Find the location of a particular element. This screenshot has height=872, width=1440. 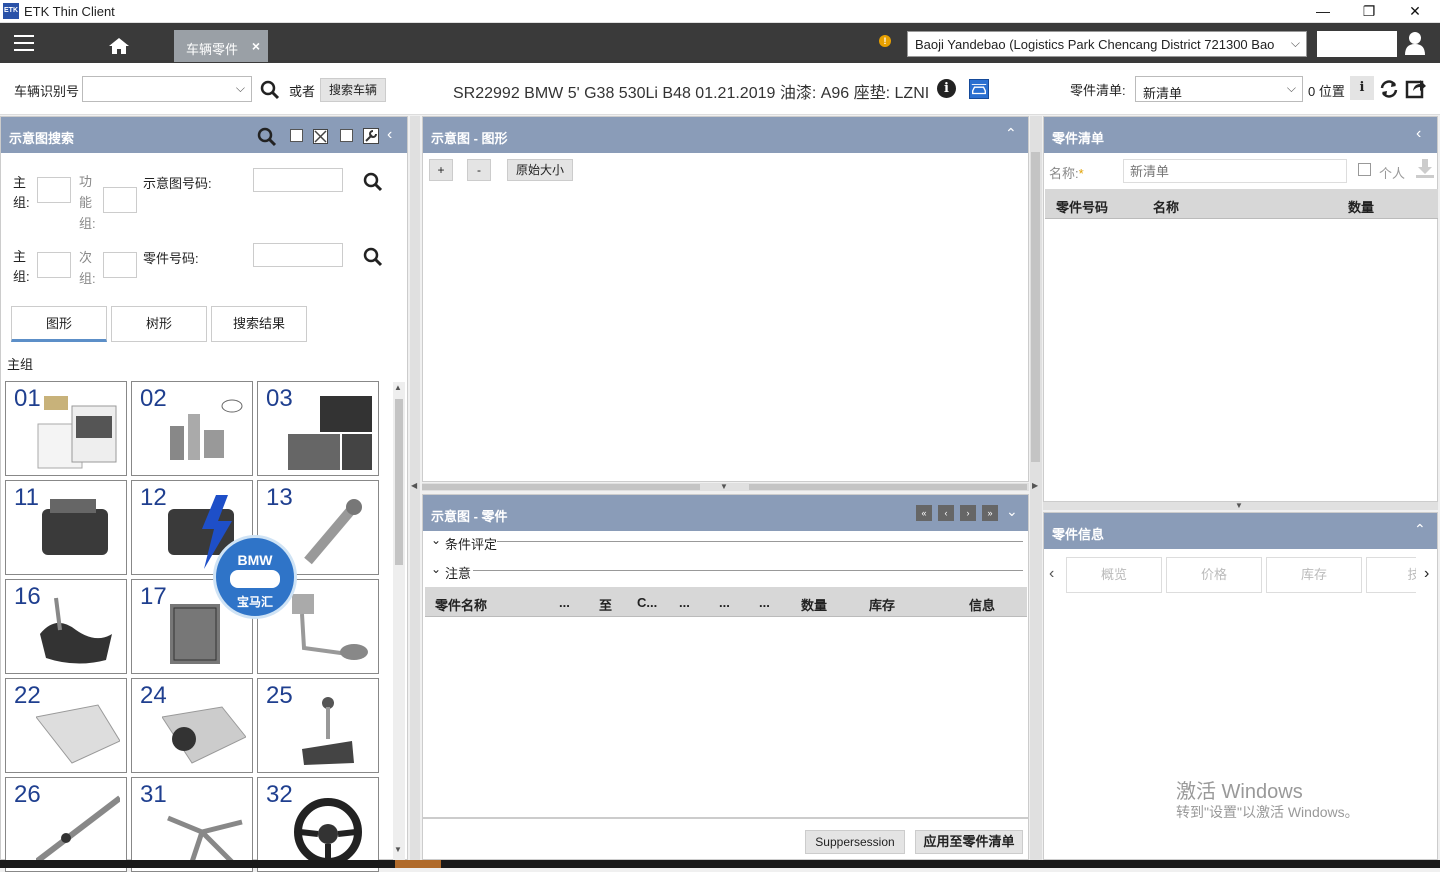

column-header: 信息 is located at coordinates (982, 604).